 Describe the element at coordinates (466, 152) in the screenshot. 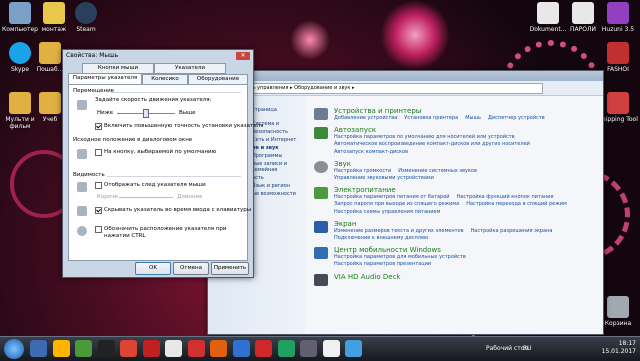

I see `link: Автозапуск компакт-дисков` at that location.